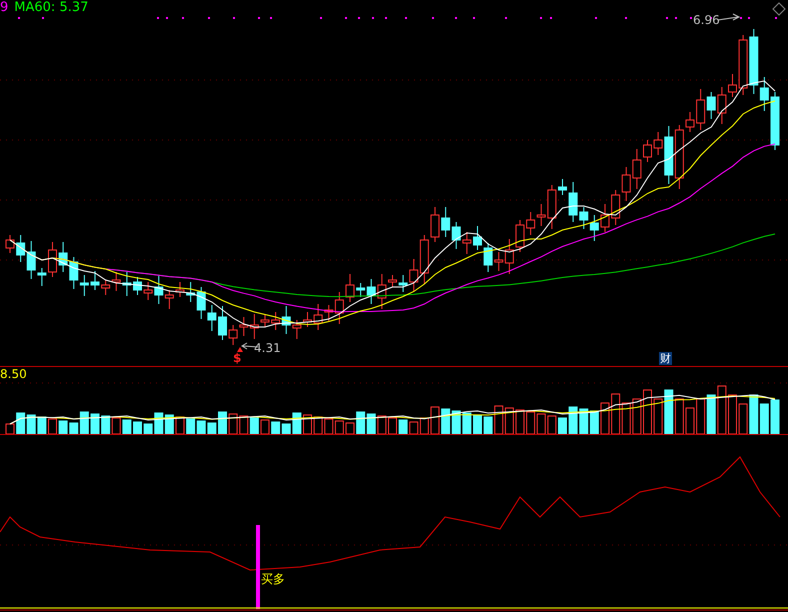  I want to click on diamond-icon, so click(779, 9).